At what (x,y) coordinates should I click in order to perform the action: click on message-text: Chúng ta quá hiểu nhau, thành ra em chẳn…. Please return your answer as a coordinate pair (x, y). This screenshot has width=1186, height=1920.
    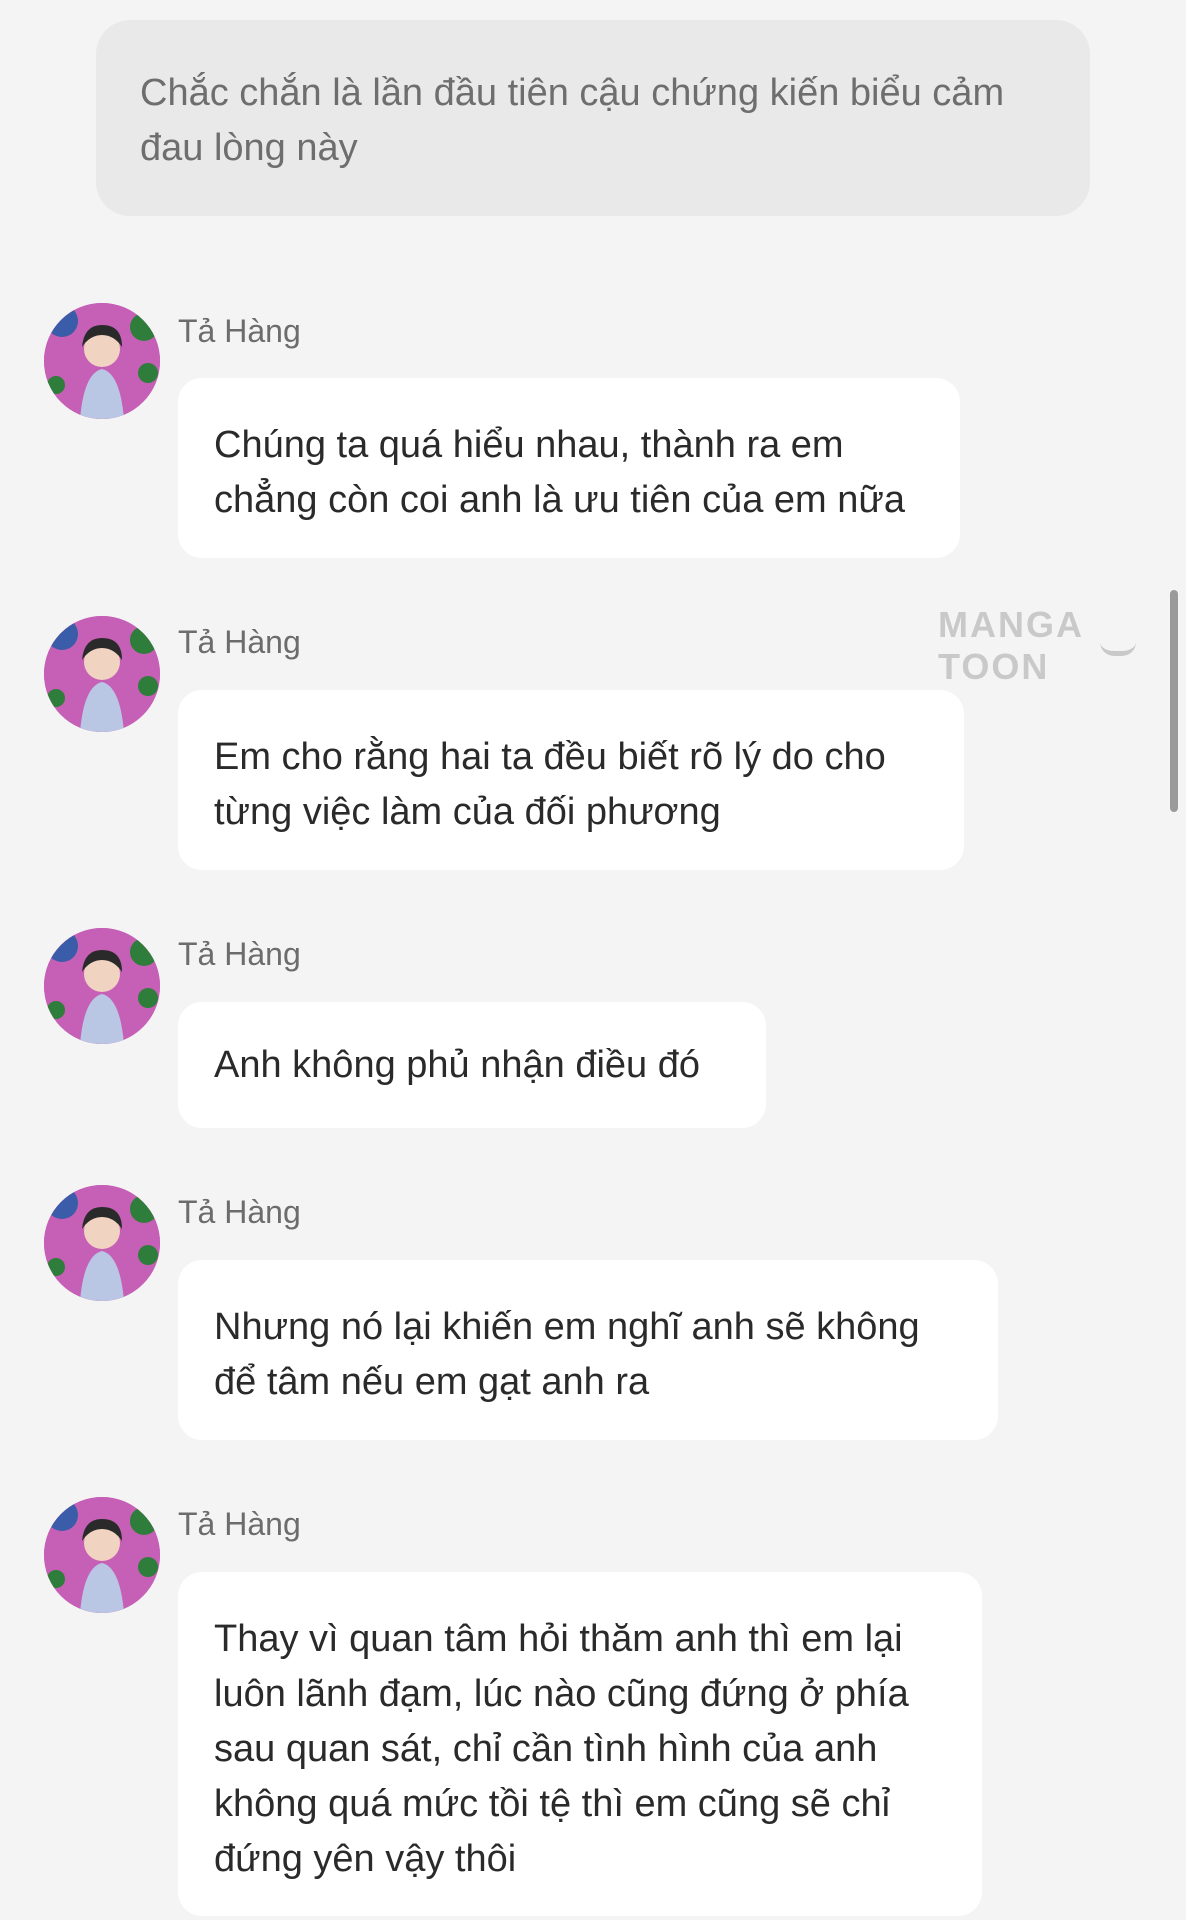
    Looking at the image, I should click on (559, 472).